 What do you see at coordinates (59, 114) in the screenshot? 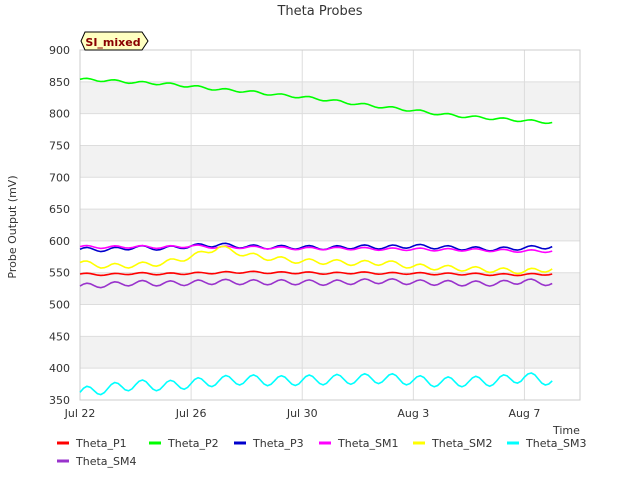
I see `y-tick-label: 800` at bounding box center [59, 114].